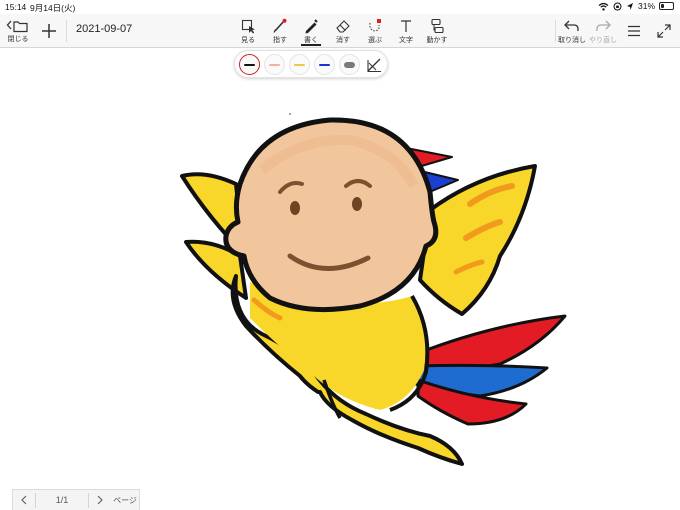  What do you see at coordinates (375, 25) in the screenshot?
I see `select-icon` at bounding box center [375, 25].